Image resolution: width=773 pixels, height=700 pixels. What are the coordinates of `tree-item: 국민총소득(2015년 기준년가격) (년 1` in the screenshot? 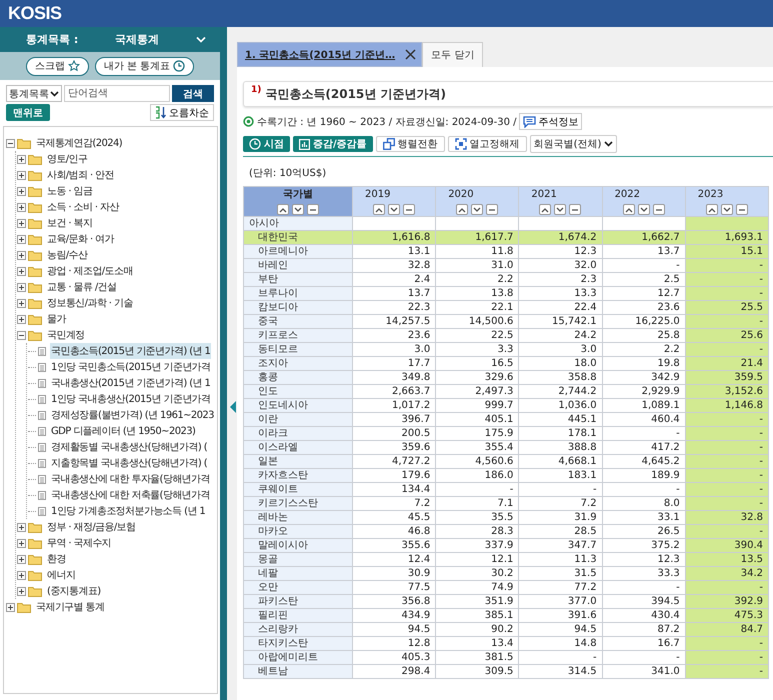 It's located at (131, 351).